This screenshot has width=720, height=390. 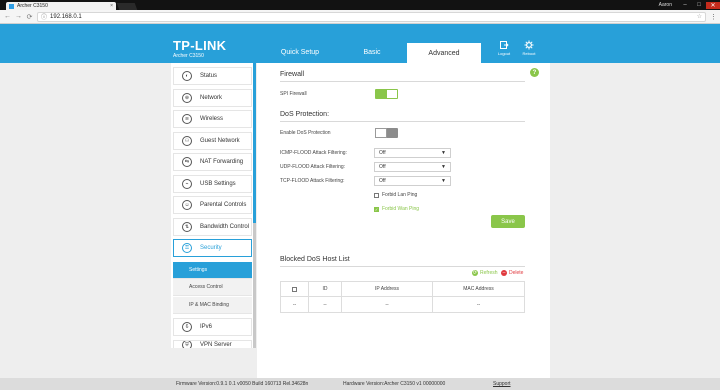 I want to click on sidebar-item-label: IPv6, so click(x=206, y=327).